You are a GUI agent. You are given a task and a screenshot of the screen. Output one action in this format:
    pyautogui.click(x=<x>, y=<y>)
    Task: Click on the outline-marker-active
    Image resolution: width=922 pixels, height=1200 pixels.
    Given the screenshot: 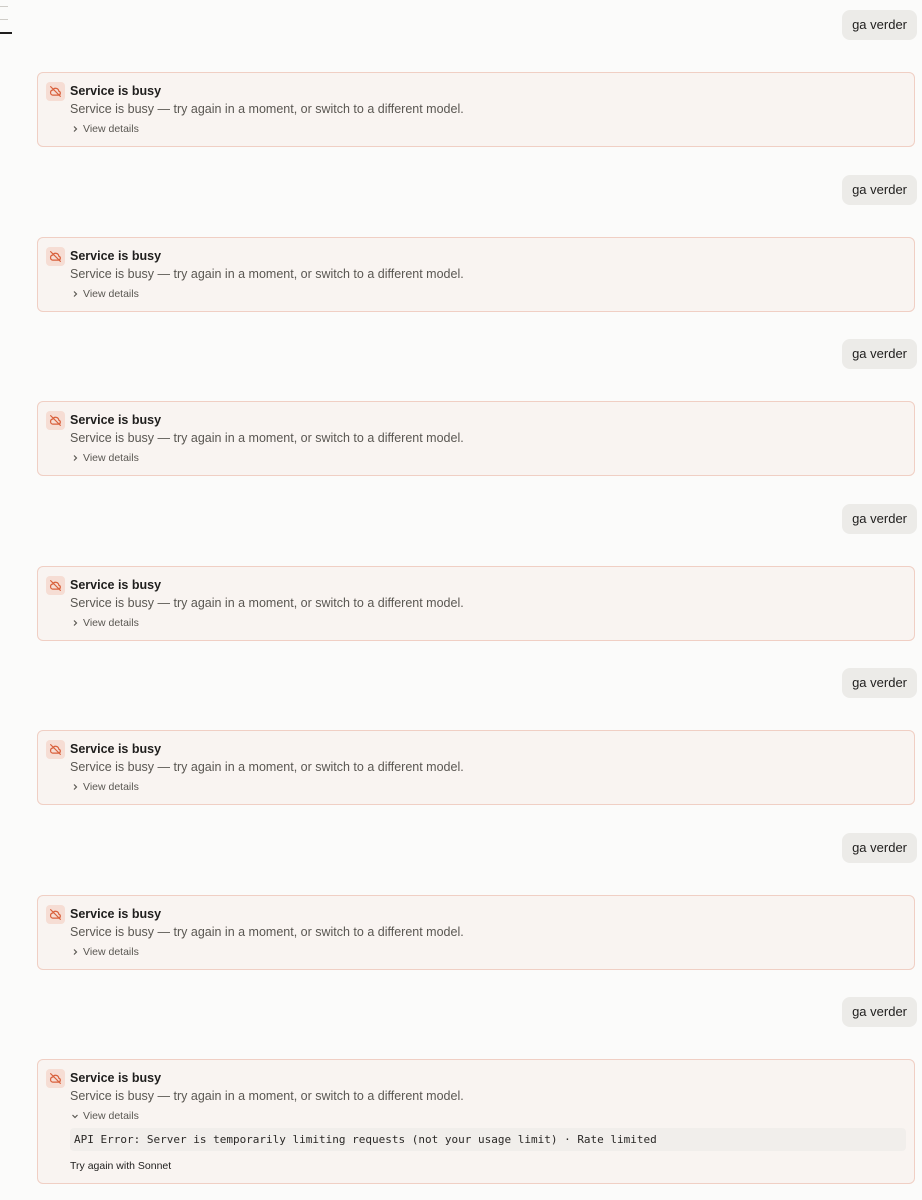 What is the action you would take?
    pyautogui.click(x=6, y=33)
    